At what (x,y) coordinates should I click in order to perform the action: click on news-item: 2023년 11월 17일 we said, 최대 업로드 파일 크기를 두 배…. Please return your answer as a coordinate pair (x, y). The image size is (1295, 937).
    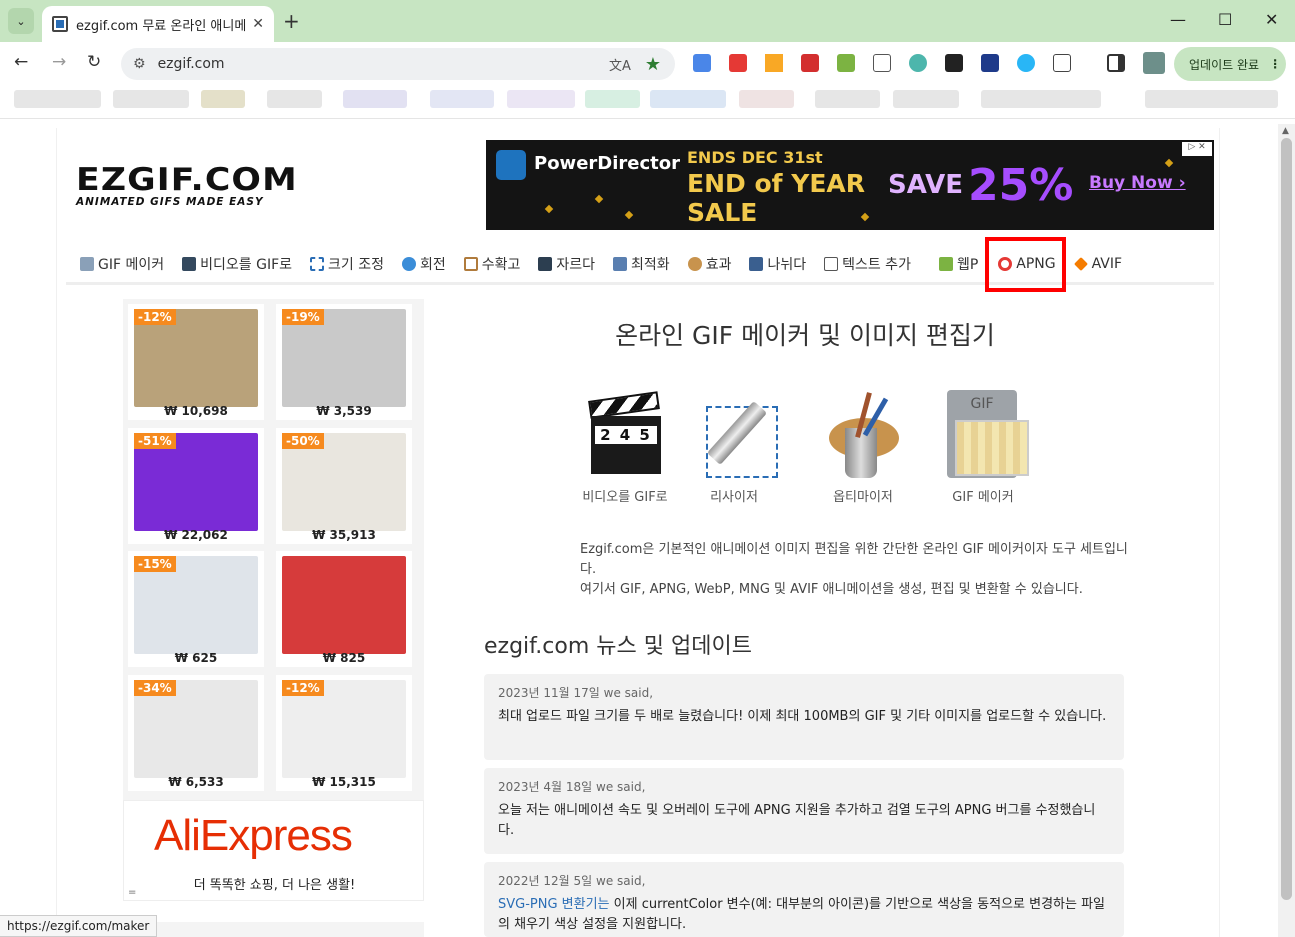
    Looking at the image, I should click on (804, 717).